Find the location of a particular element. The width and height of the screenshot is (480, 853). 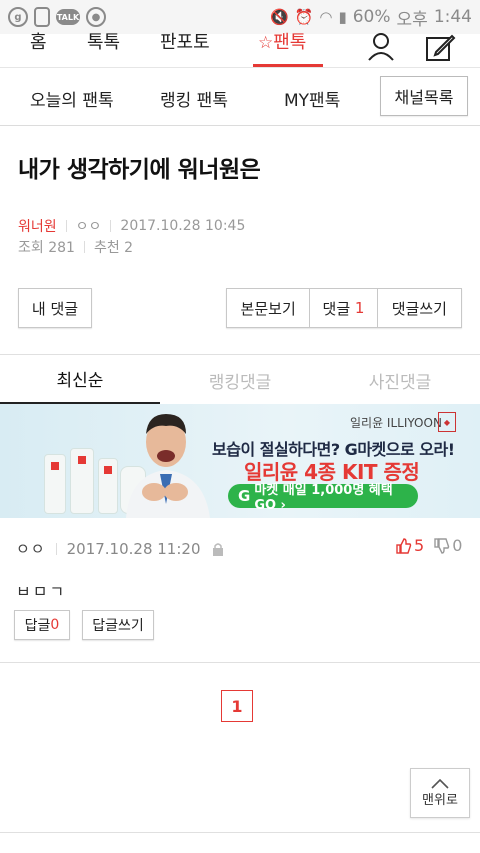

ad-cta: G 마켓 매일 1,000명 혜택 GO › is located at coordinates (323, 498).